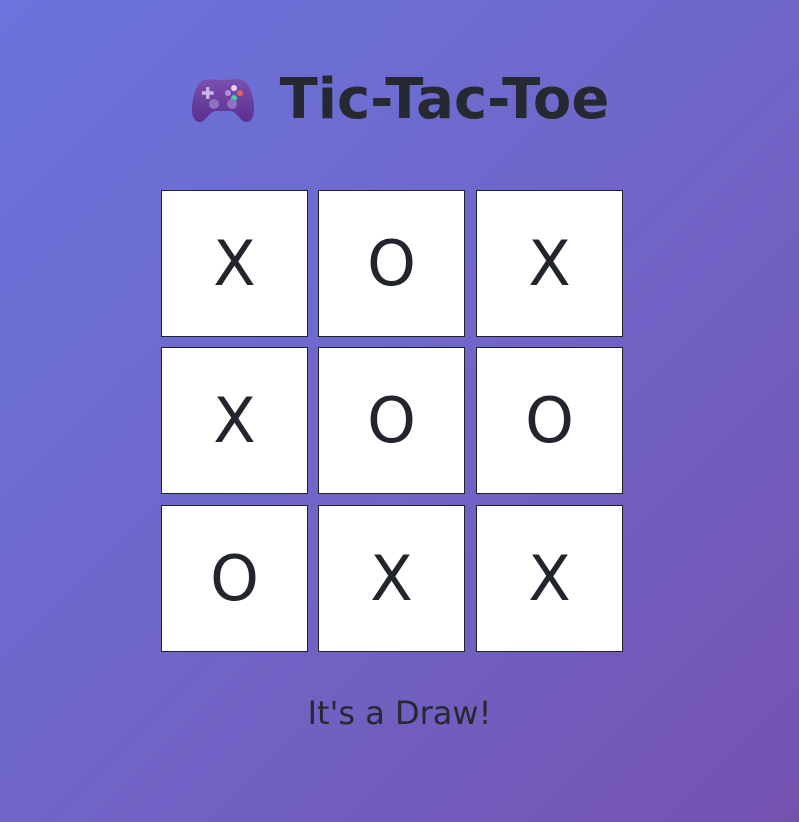  Describe the element at coordinates (234, 578) in the screenshot. I see `board-cell-7: O` at that location.